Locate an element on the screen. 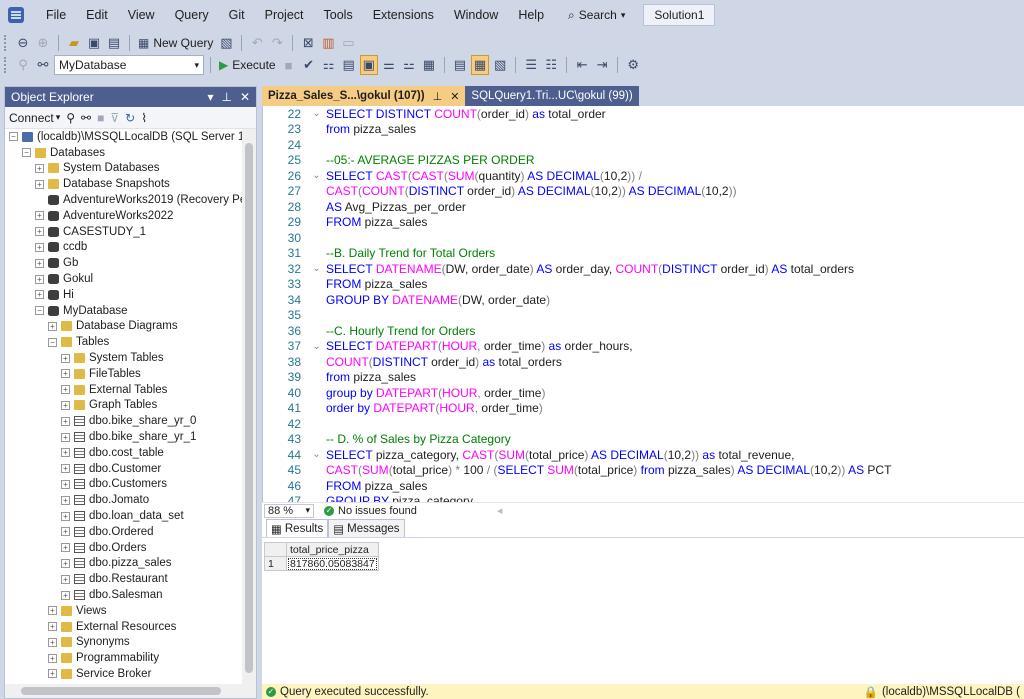 This screenshot has height=699, width=1024. tree-node: + dbo.Ordered is located at coordinates (124, 532).